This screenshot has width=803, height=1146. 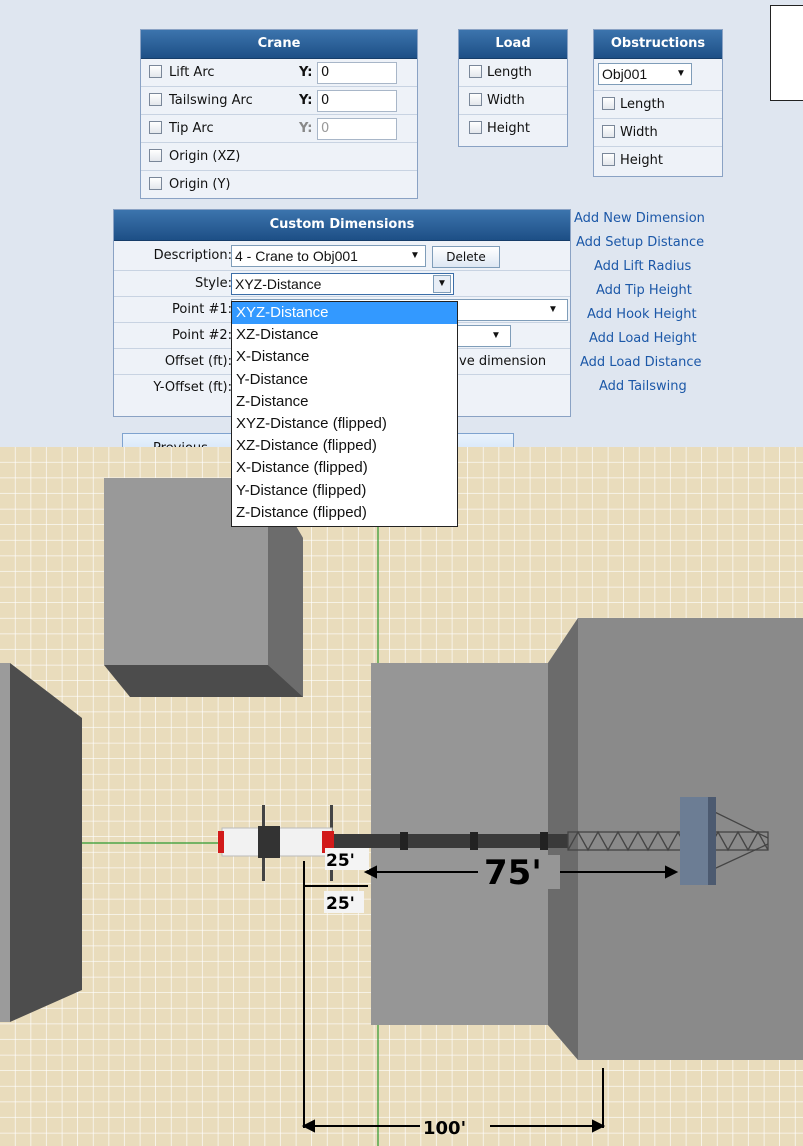 I want to click on obstructions-panel-title: Obstructions, so click(x=658, y=44).